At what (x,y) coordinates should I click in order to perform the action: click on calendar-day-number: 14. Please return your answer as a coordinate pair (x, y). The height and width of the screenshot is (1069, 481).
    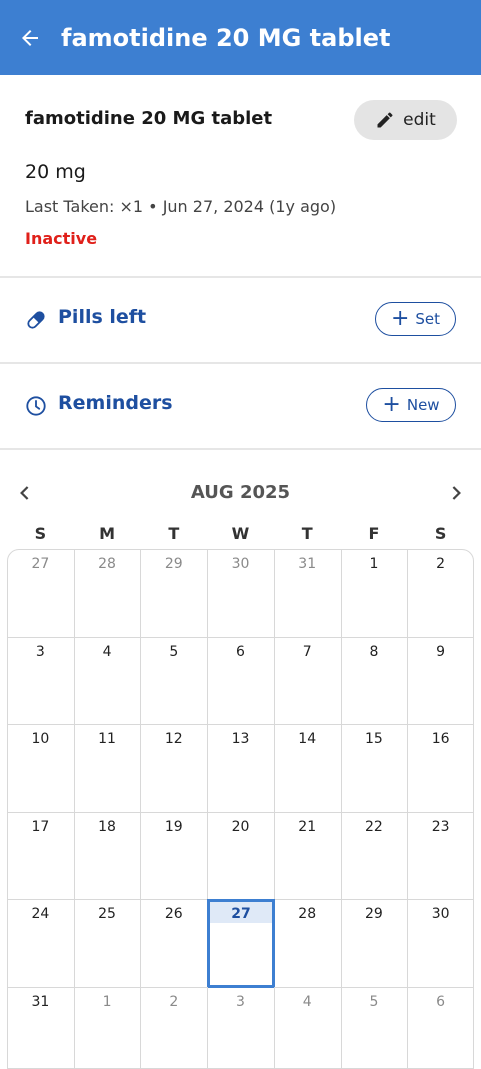
    Looking at the image, I should click on (307, 739).